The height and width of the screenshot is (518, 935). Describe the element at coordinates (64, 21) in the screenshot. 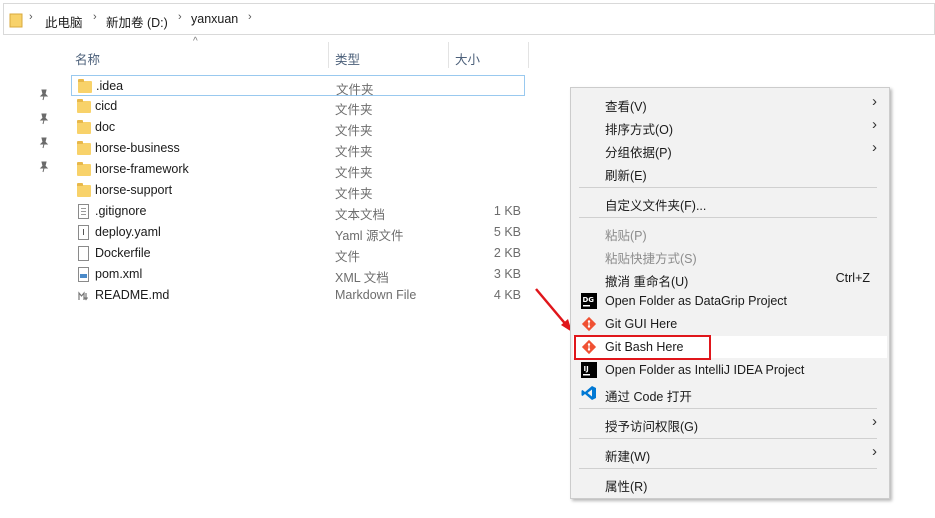

I see `breadcrumb-this-pc: 此电脑` at that location.